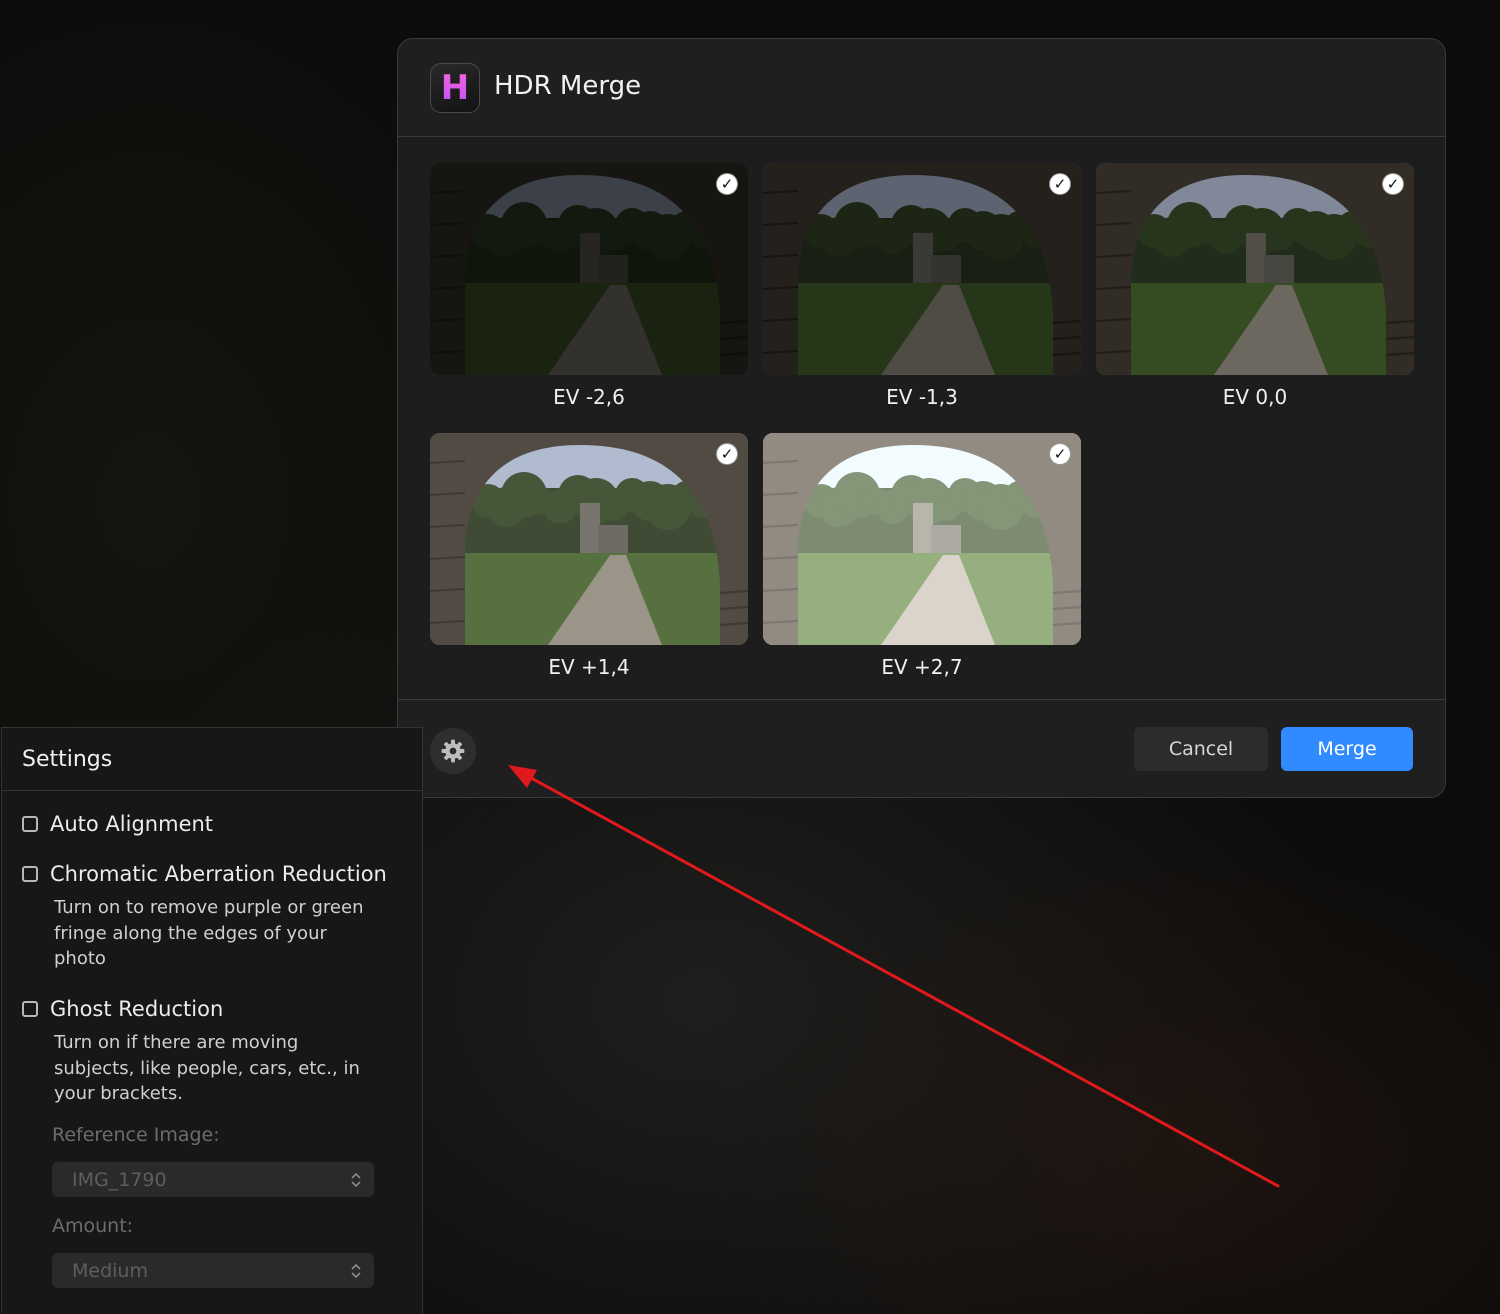 The image size is (1500, 1314). I want to click on auto-alignment-checkbox: Auto Alignment, so click(117, 824).